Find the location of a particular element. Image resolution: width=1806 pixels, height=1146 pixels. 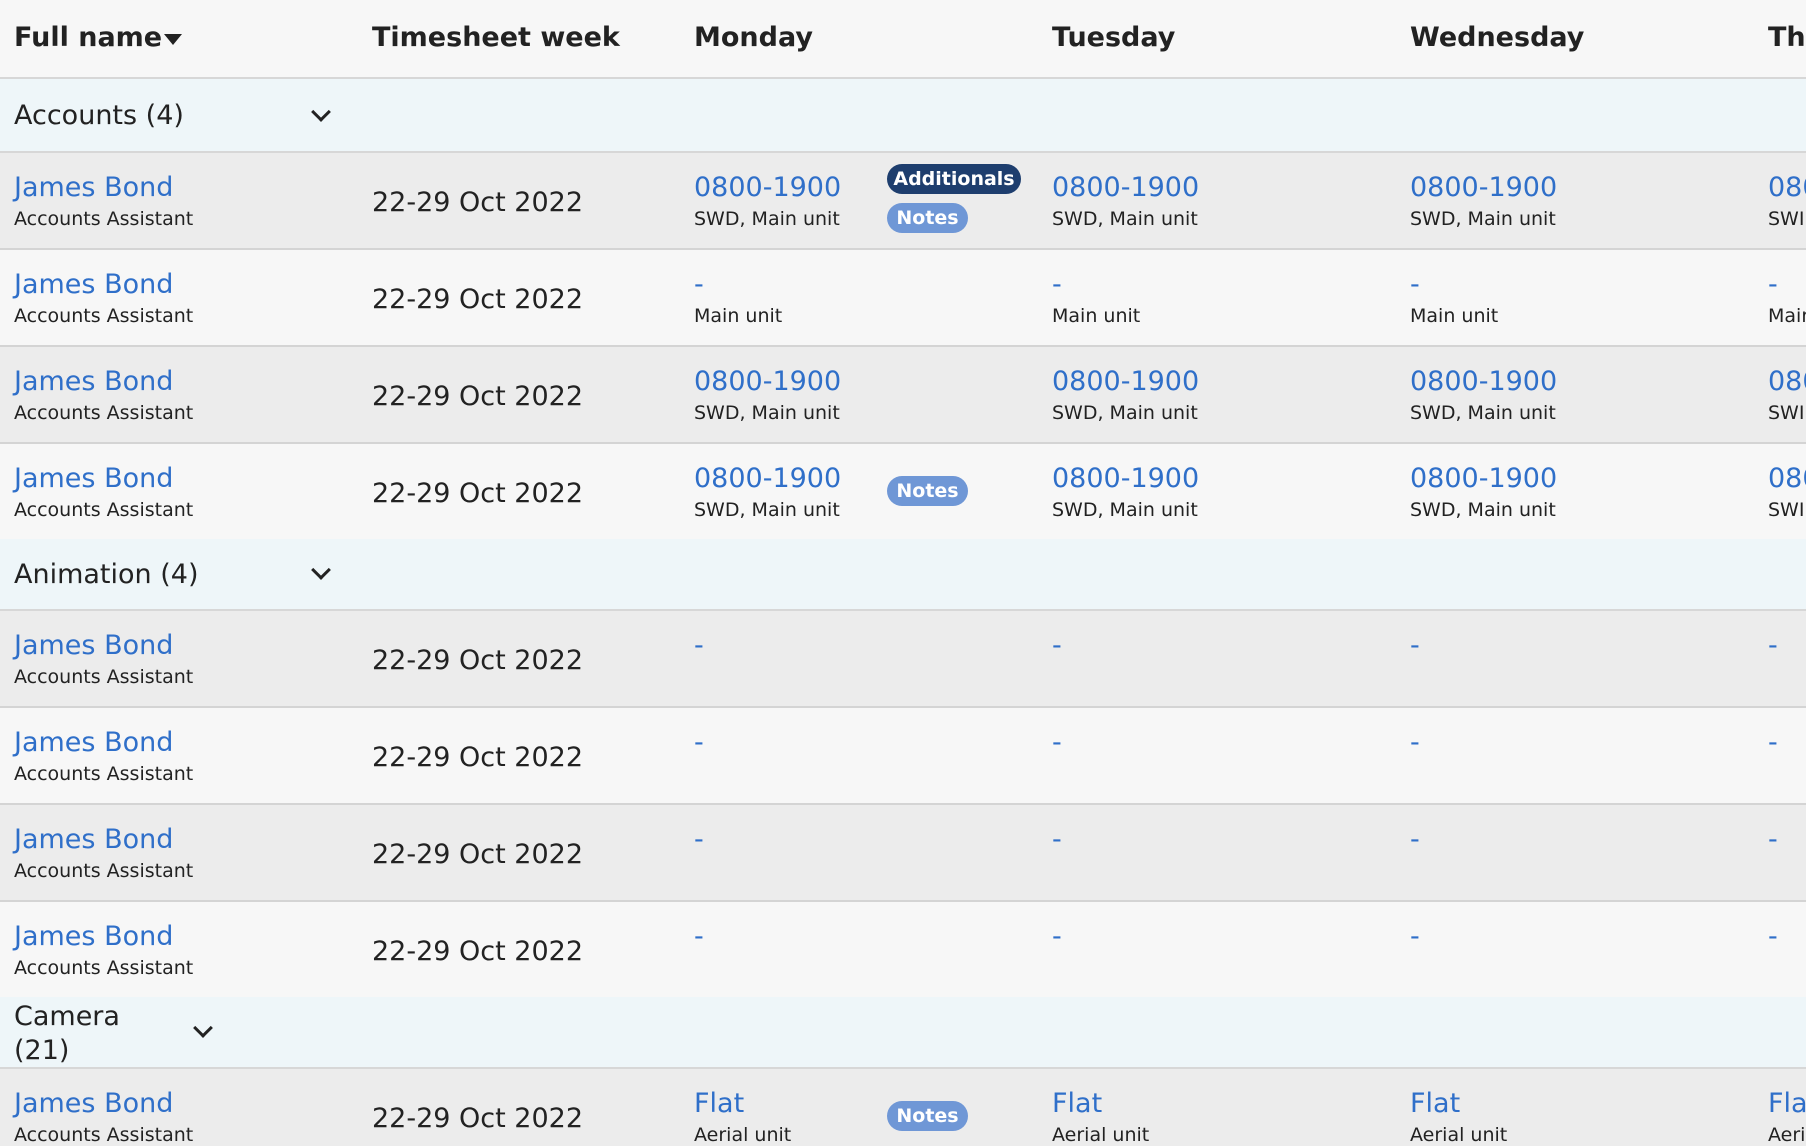

column-header-timesheet-week: Timesheet week is located at coordinates (496, 37).